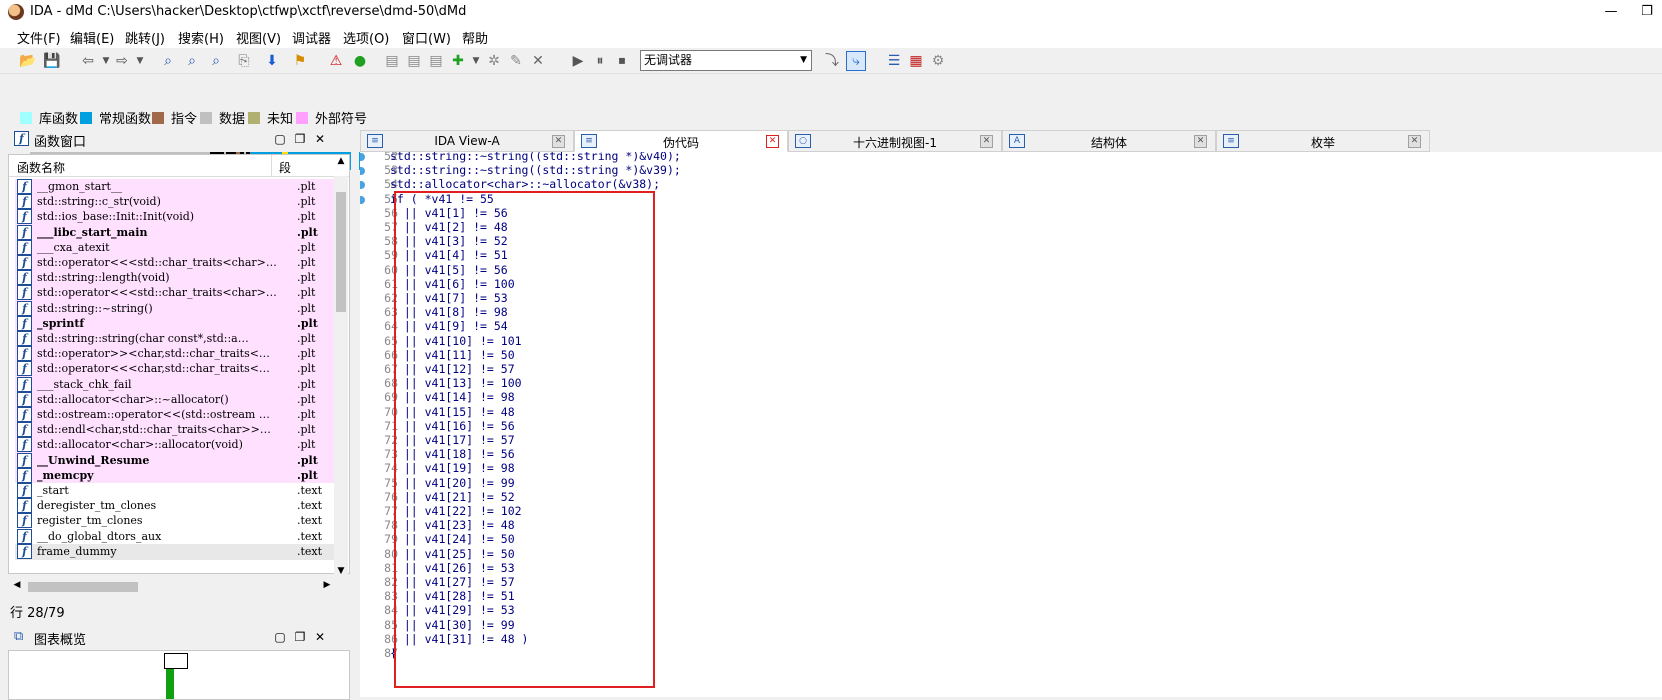  I want to click on forward-icon: ⇨, so click(122, 61).